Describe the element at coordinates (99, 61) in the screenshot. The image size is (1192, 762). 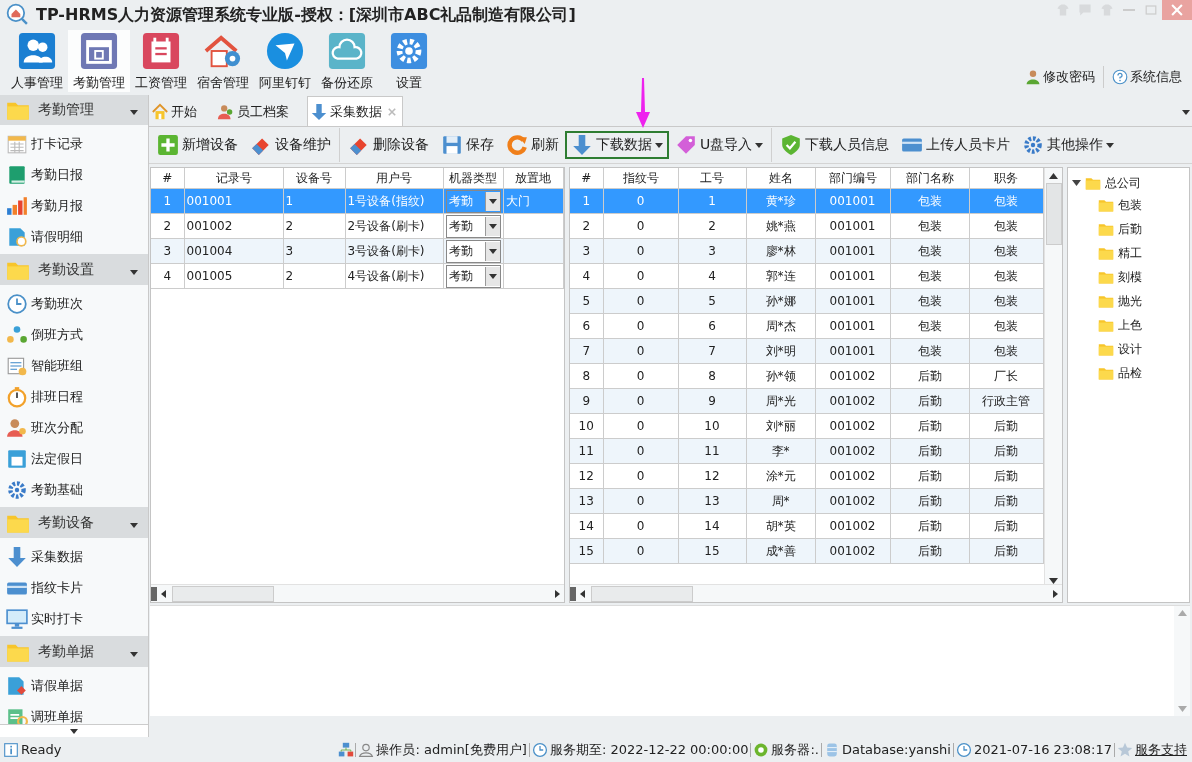
I see `module-button: 考勤管理` at that location.